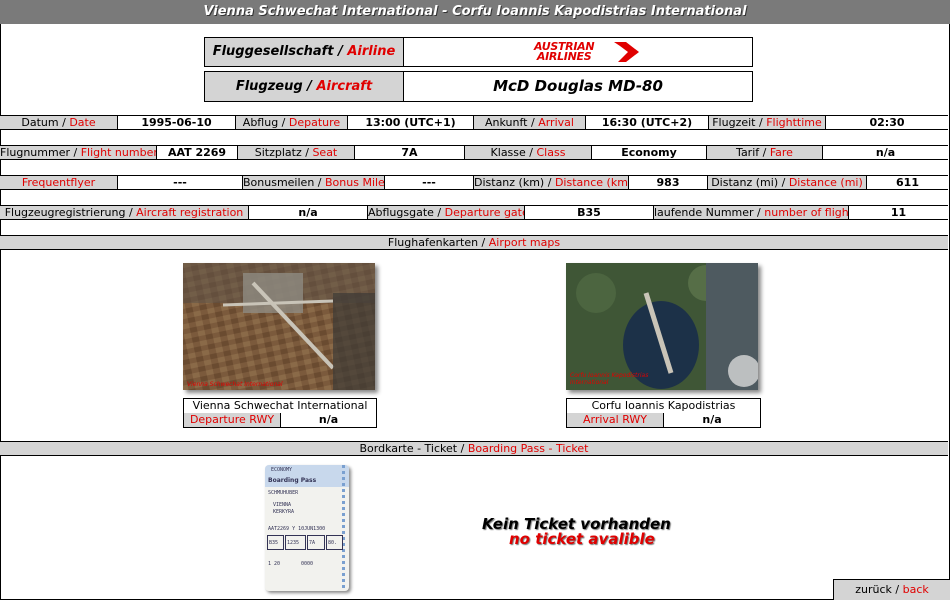 This screenshot has height=600, width=950. I want to click on satellite-image, so click(662, 326).